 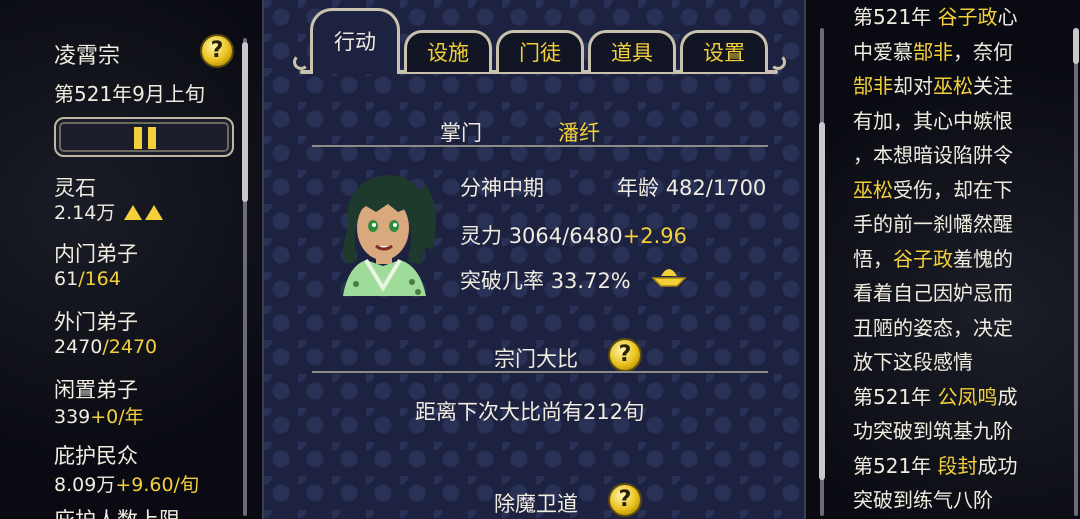 I want to click on log-text: 关注, so click(x=993, y=86).